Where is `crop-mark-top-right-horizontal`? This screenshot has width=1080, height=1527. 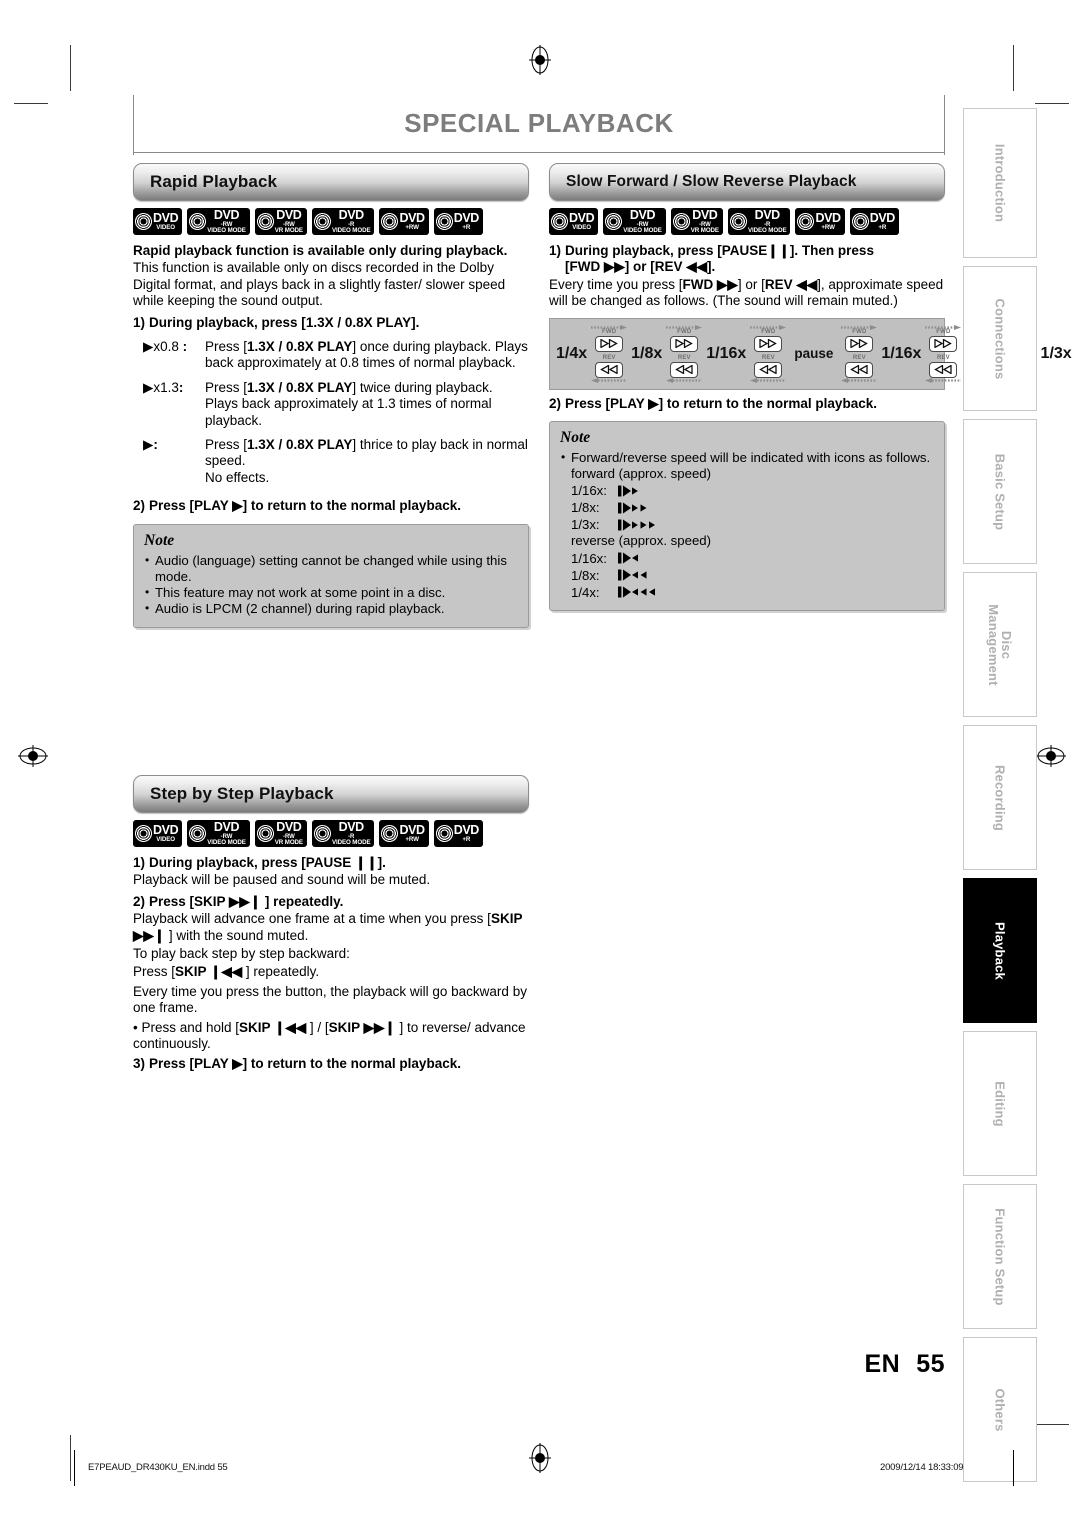 crop-mark-top-right-horizontal is located at coordinates (1052, 103).